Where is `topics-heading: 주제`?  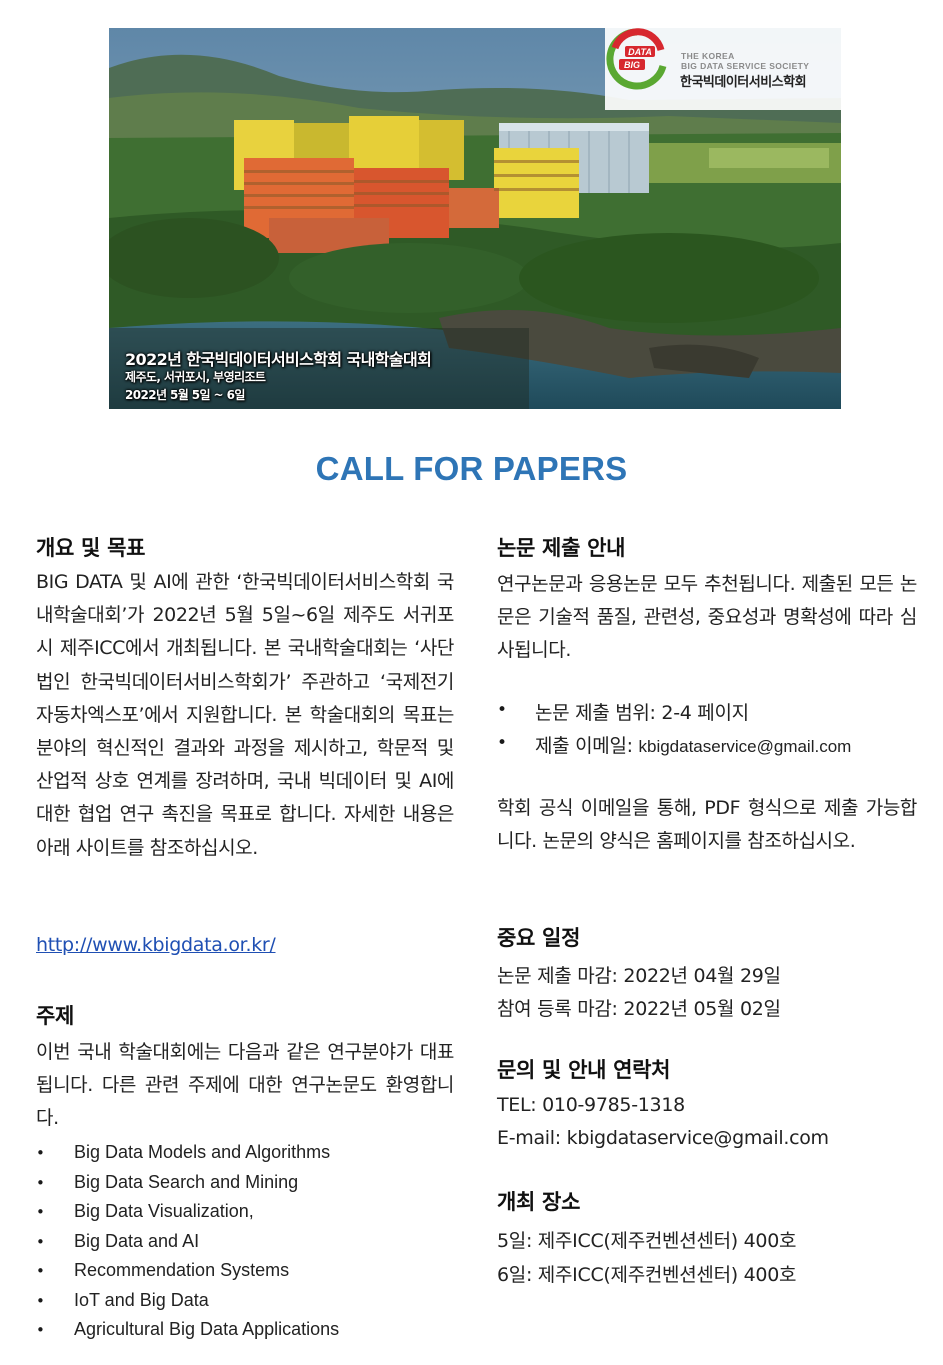 topics-heading: 주제 is located at coordinates (55, 1016).